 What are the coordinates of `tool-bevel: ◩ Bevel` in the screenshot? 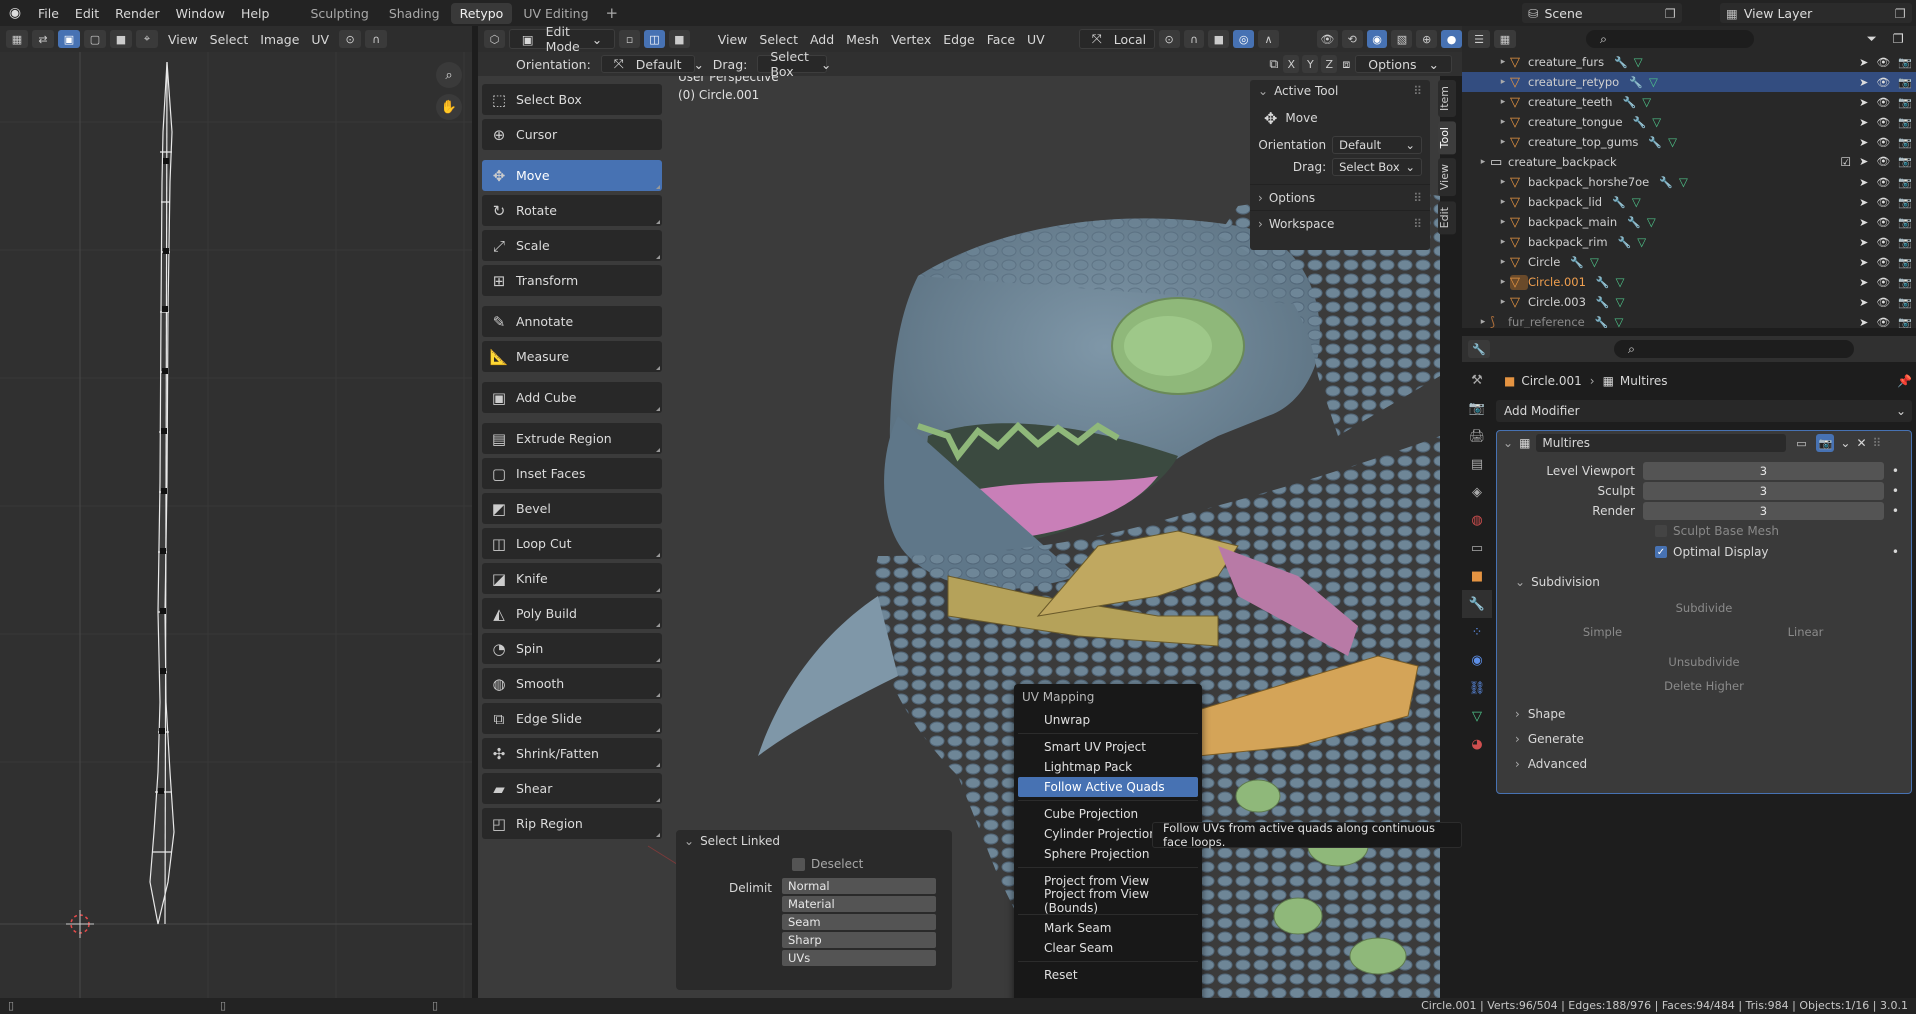 It's located at (572, 508).